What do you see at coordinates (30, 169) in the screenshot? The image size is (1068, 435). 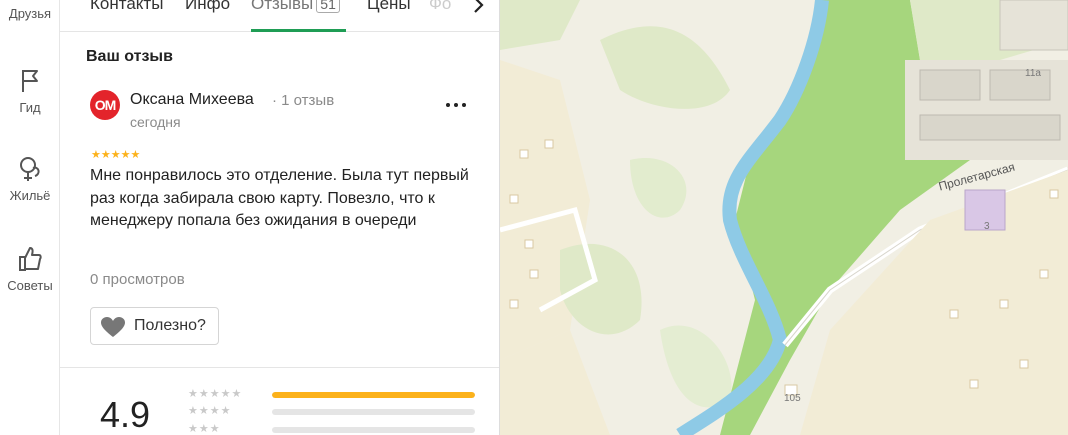 I see `housing-icon` at bounding box center [30, 169].